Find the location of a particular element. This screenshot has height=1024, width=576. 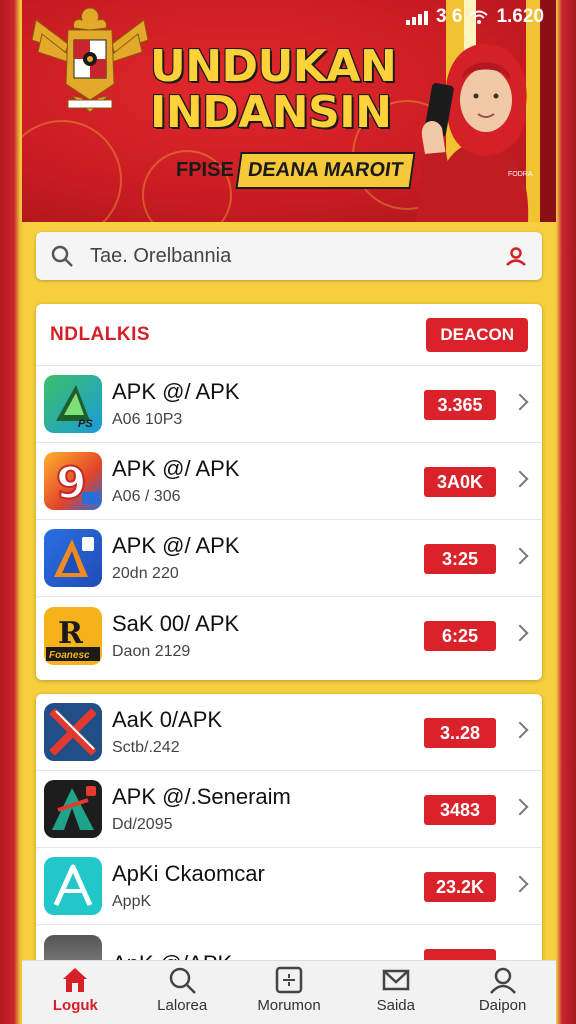

card-header: NDLALKIS DEACON is located at coordinates (289, 335).